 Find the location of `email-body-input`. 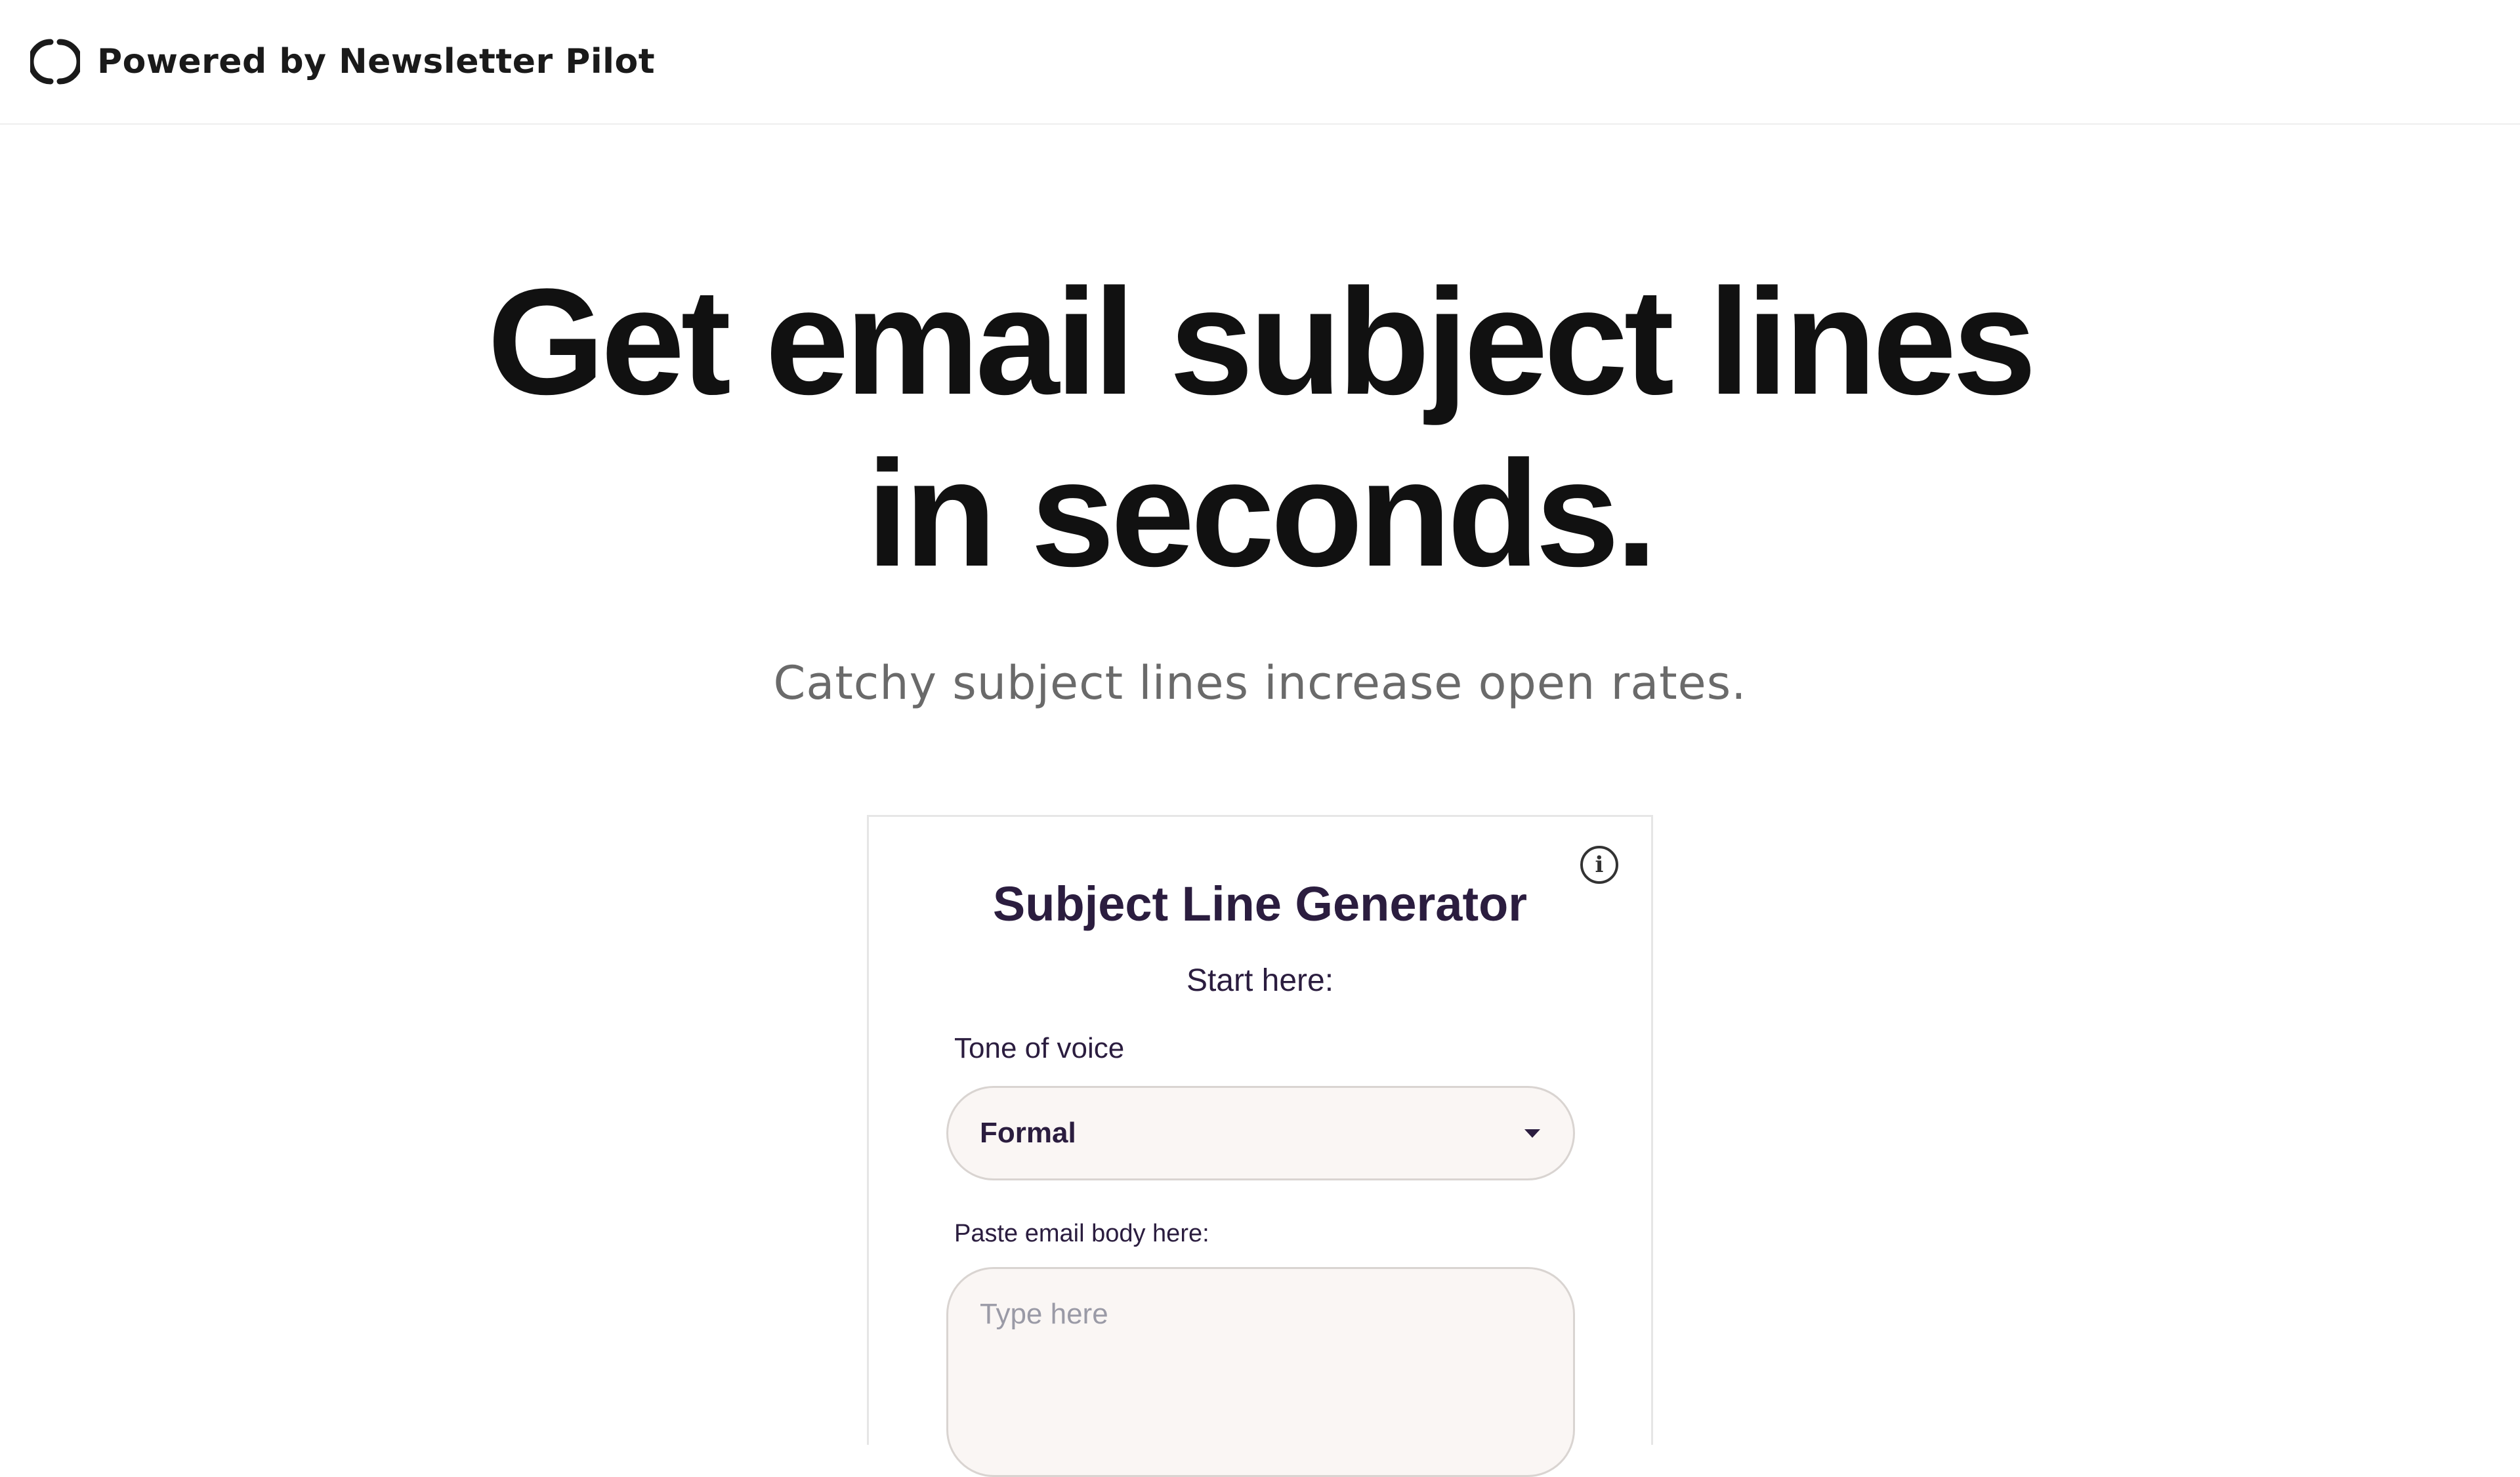

email-body-input is located at coordinates (1260, 1372).